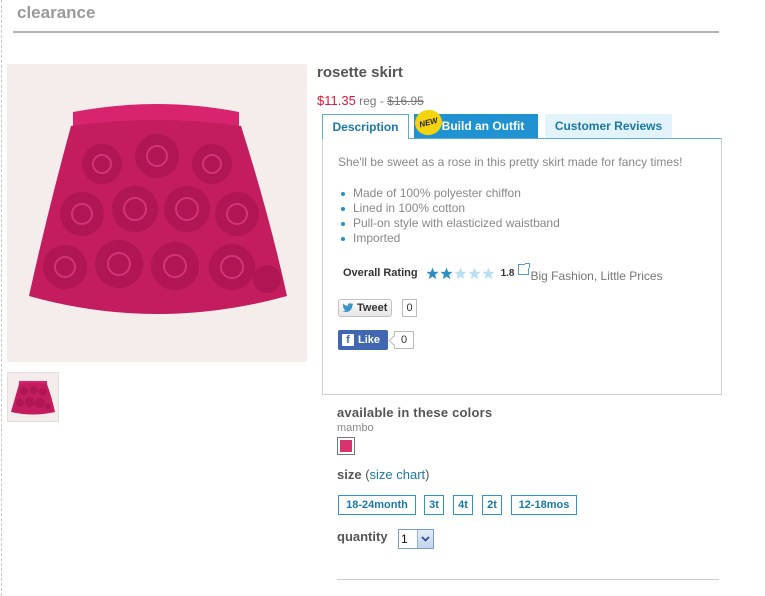 This screenshot has height=596, width=765. I want to click on bottom-divider, so click(528, 579).